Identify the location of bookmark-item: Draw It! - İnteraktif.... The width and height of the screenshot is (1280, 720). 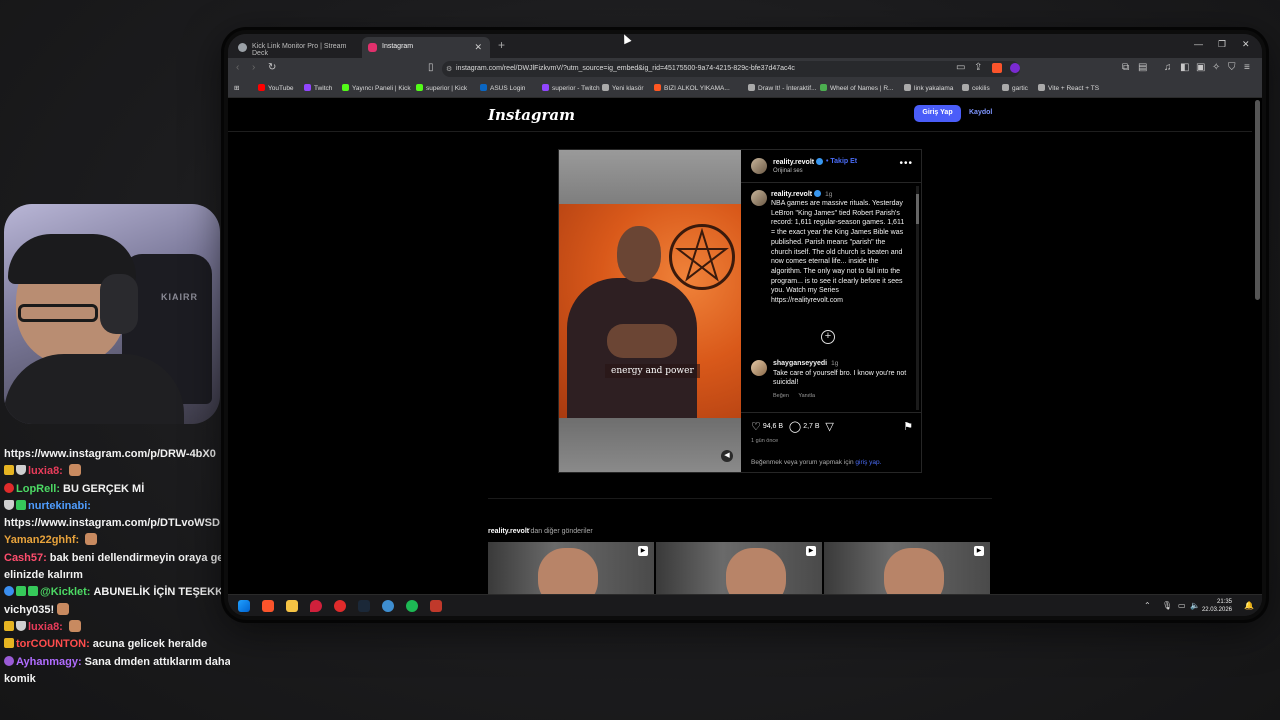
(782, 88).